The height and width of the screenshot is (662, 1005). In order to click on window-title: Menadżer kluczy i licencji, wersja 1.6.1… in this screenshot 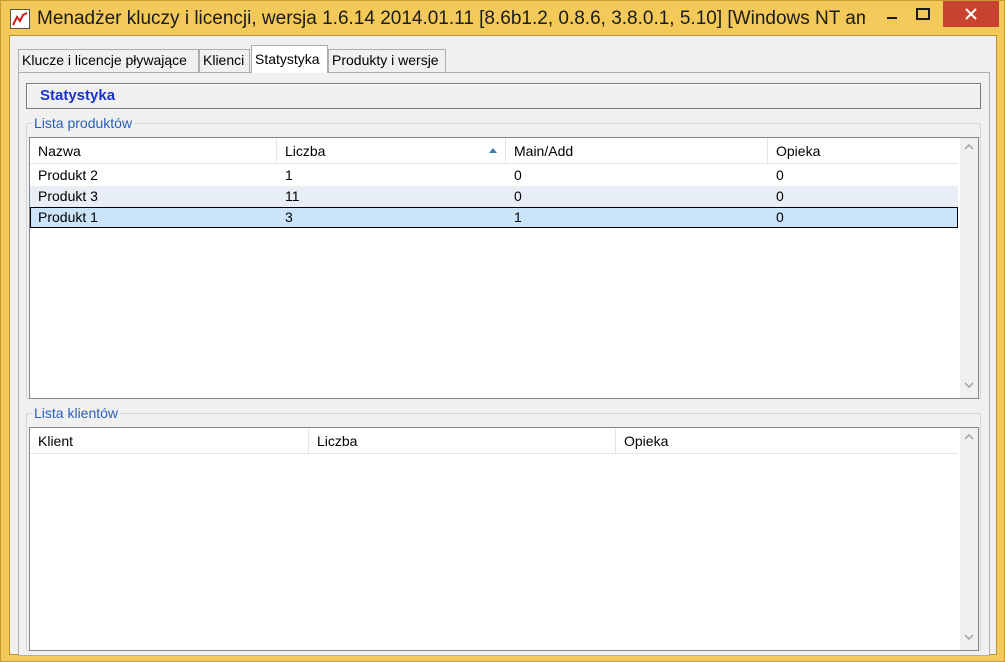, I will do `click(451, 18)`.